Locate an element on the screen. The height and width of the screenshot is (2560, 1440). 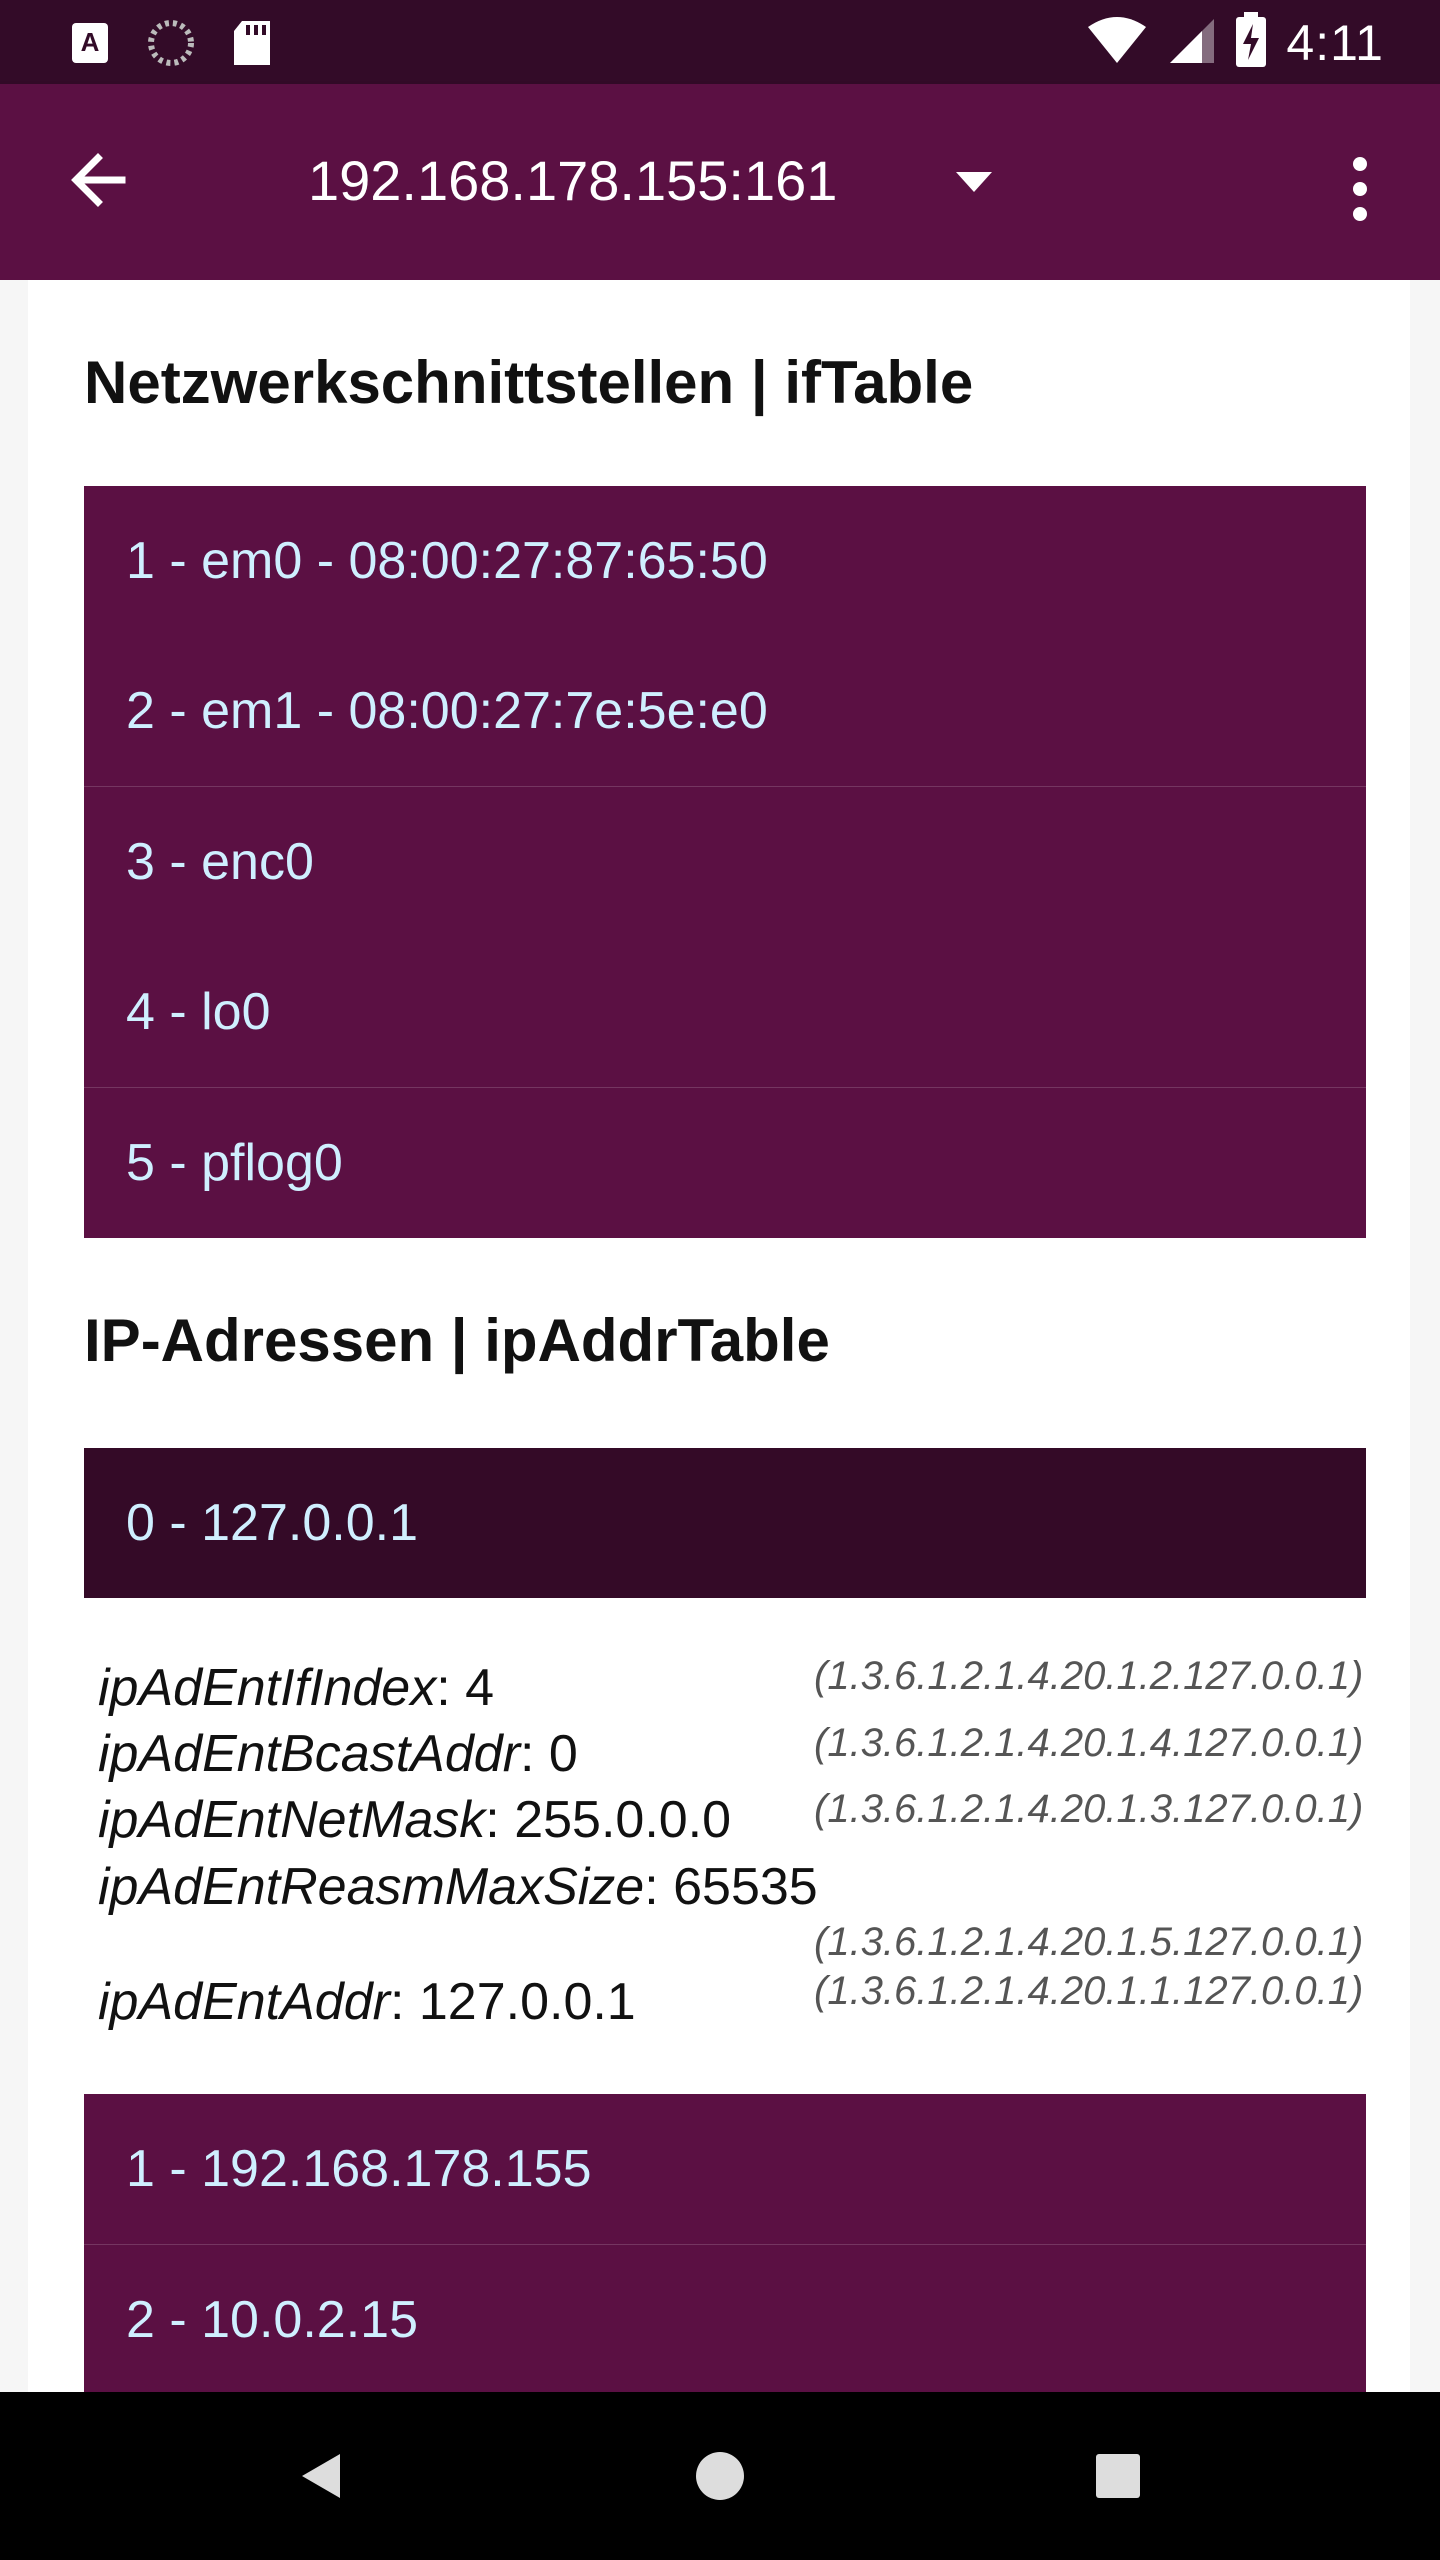
detail-row: ipAdEntBcastAddr: 0 is located at coordinates (338, 1754).